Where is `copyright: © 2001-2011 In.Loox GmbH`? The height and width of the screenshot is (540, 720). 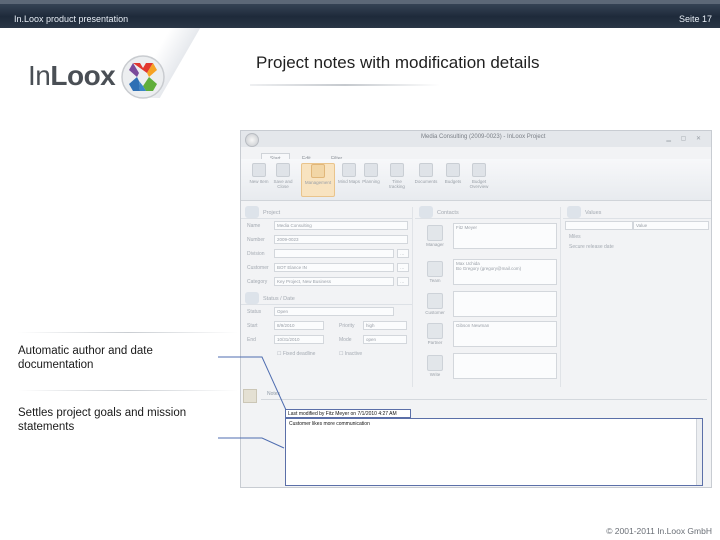 copyright: © 2001-2011 In.Loox GmbH is located at coordinates (659, 531).